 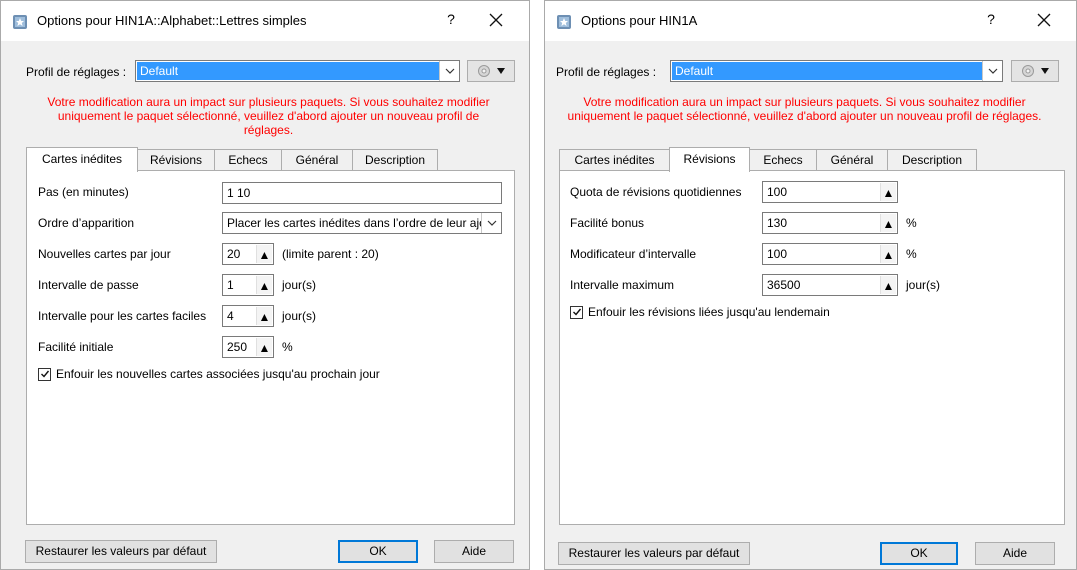 I want to click on easy-bonus-value: 130, so click(x=777, y=223).